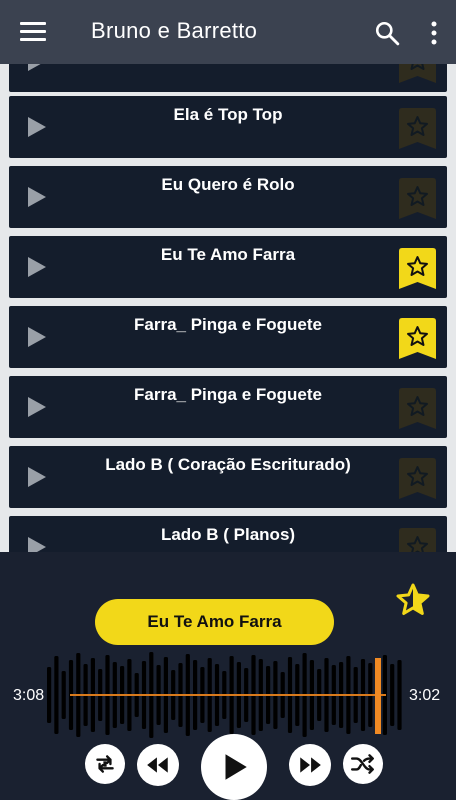 The height and width of the screenshot is (800, 456). What do you see at coordinates (228, 127) in the screenshot?
I see `song-row: Ela é Top Top` at bounding box center [228, 127].